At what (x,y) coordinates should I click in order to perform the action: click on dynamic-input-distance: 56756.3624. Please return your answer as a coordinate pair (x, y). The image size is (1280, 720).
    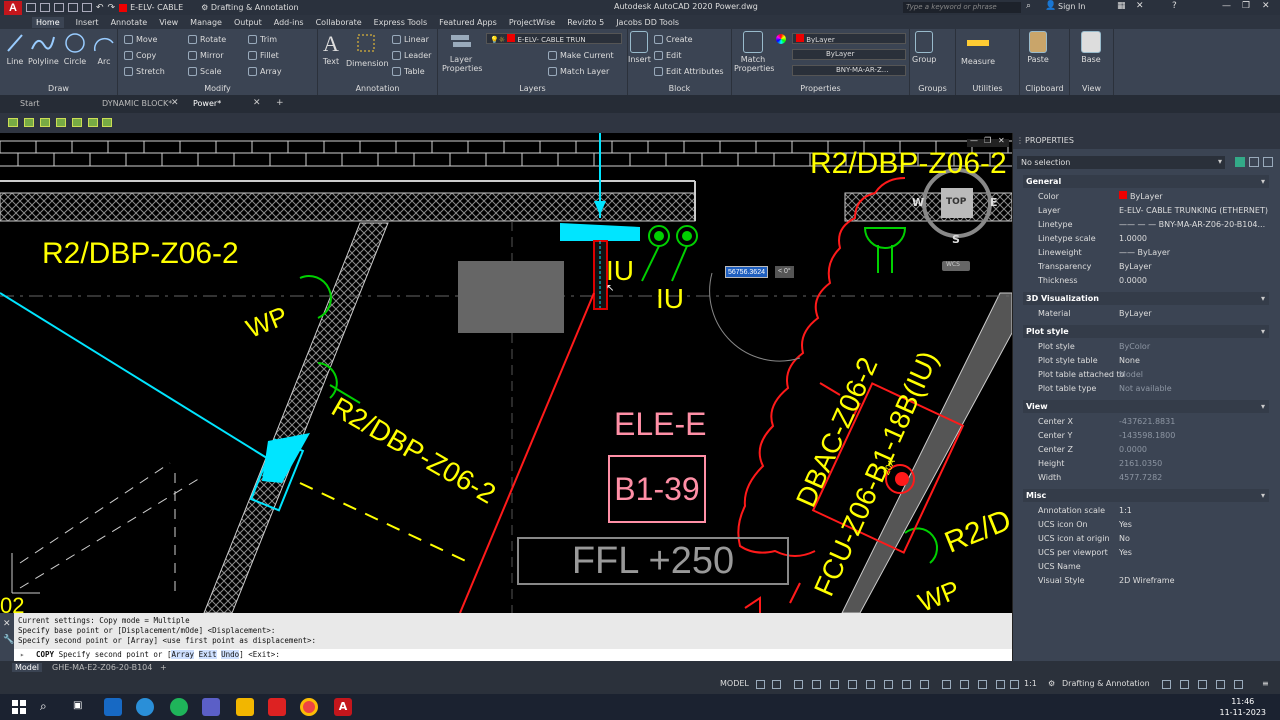
    Looking at the image, I should click on (746, 272).